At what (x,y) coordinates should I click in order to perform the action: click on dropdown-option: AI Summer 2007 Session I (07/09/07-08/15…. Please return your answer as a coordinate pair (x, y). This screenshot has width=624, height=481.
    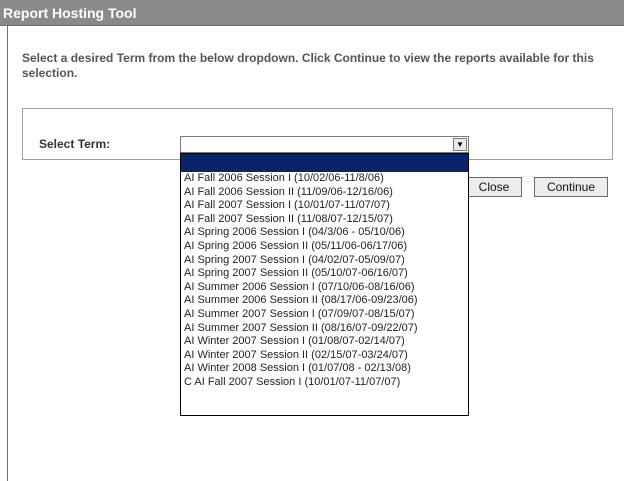
    Looking at the image, I should click on (324, 315).